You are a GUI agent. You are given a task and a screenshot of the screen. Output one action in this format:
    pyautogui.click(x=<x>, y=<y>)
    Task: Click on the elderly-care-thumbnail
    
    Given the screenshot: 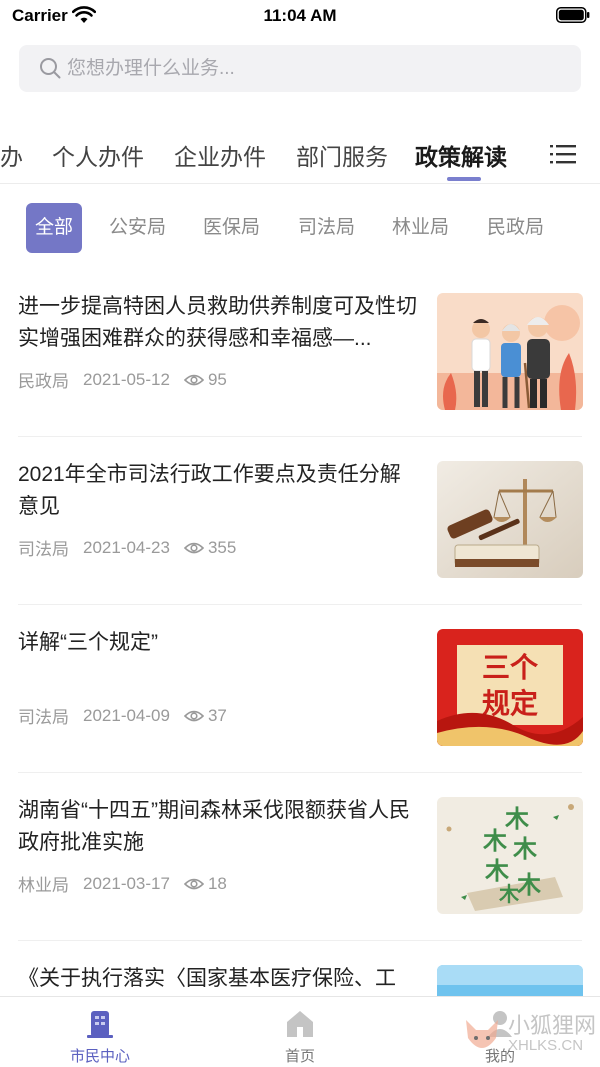 What is the action you would take?
    pyautogui.click(x=510, y=351)
    